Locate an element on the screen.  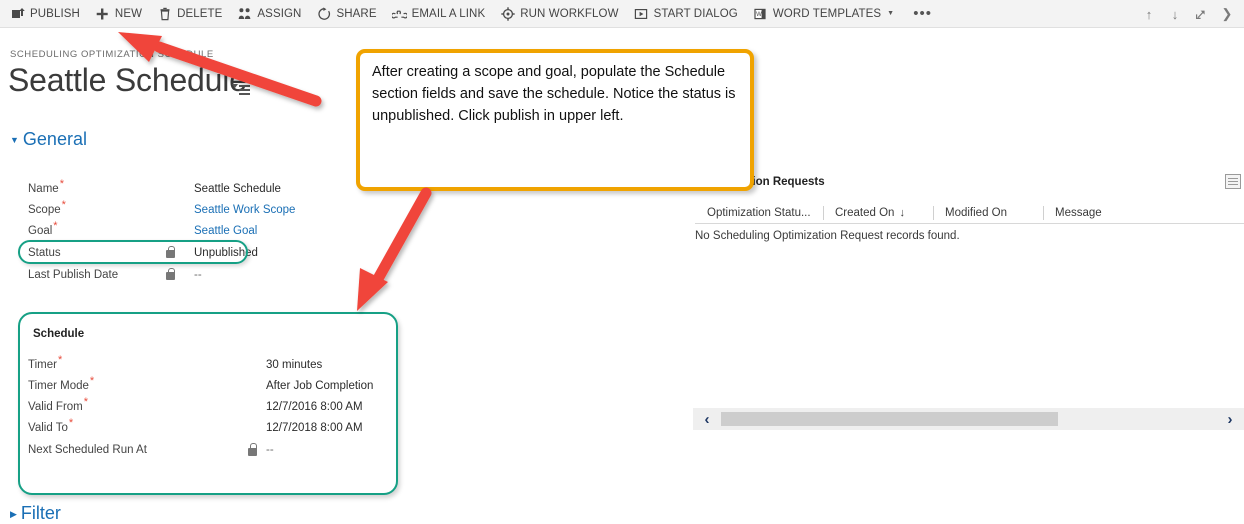
field-value-timer-mode: After Job Completion is located at coordinates (319, 386).